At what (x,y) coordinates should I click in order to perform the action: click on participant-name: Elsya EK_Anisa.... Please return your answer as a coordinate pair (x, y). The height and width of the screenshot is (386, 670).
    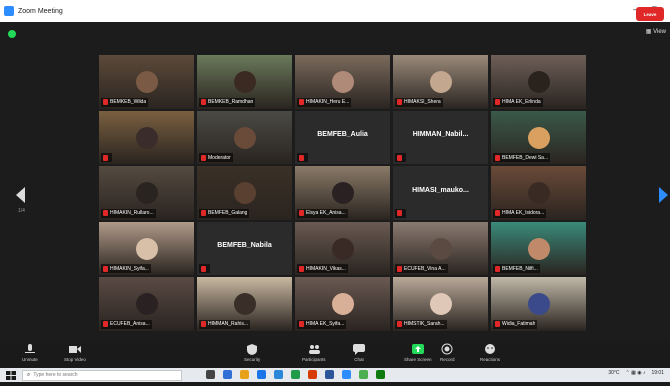
    Looking at the image, I should click on (326, 213).